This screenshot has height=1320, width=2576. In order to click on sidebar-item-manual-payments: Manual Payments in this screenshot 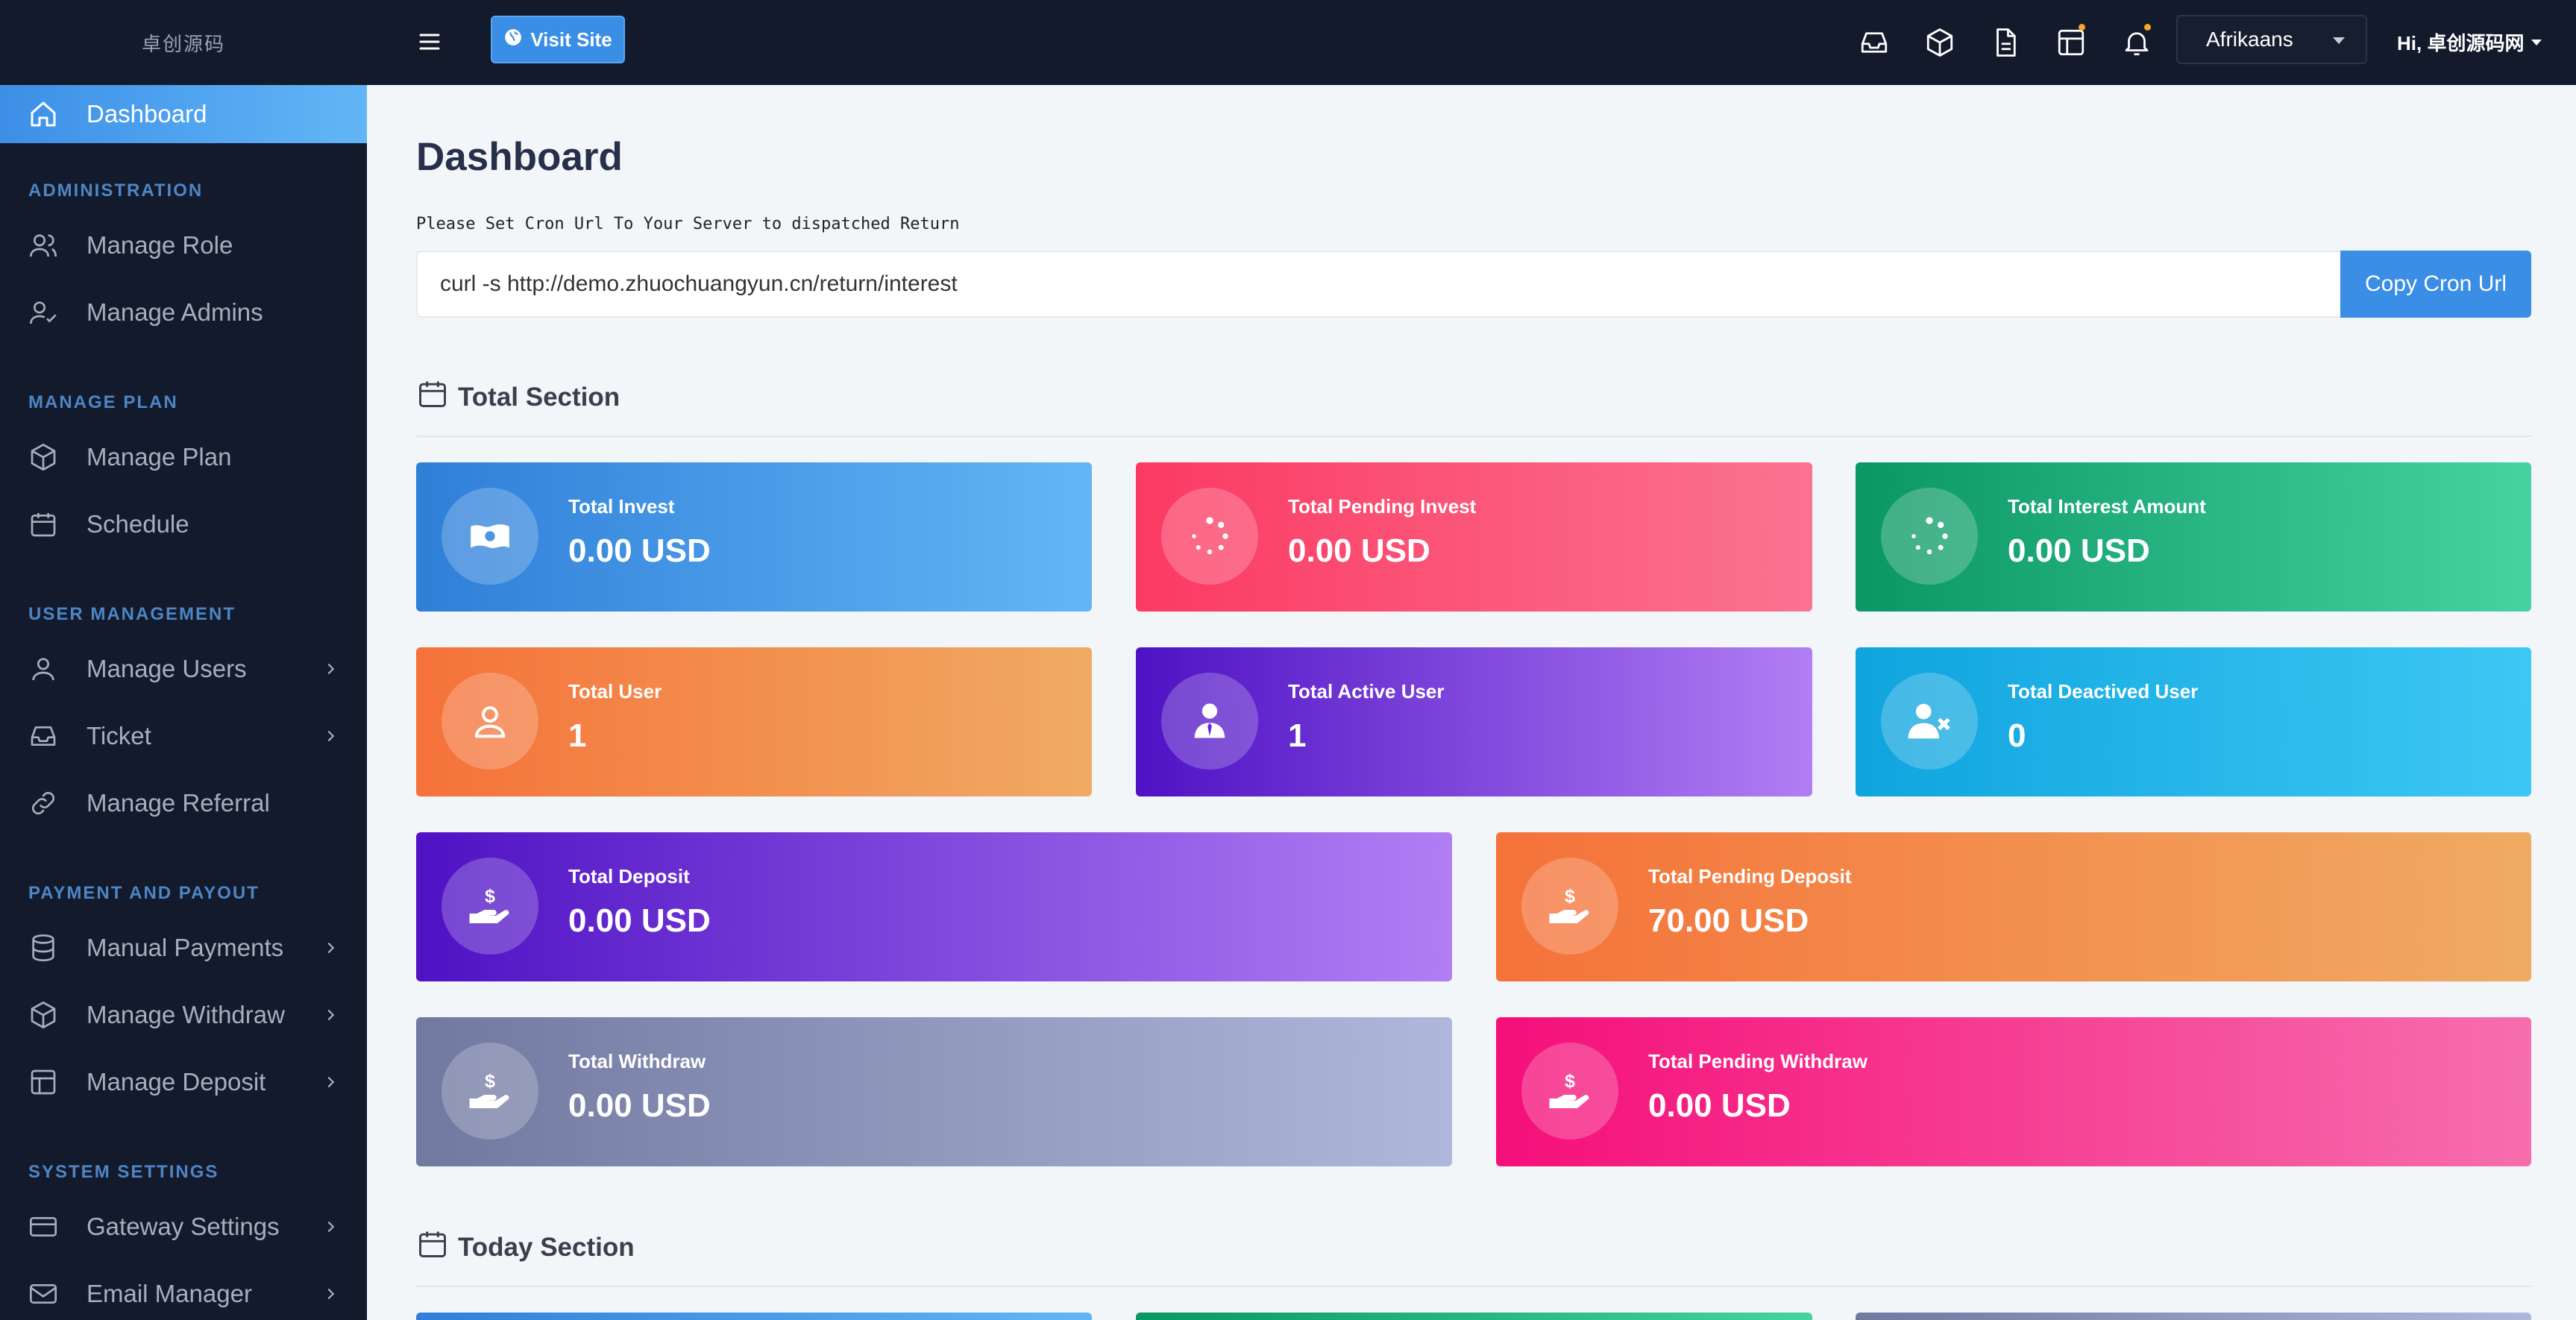, I will do `click(184, 947)`.